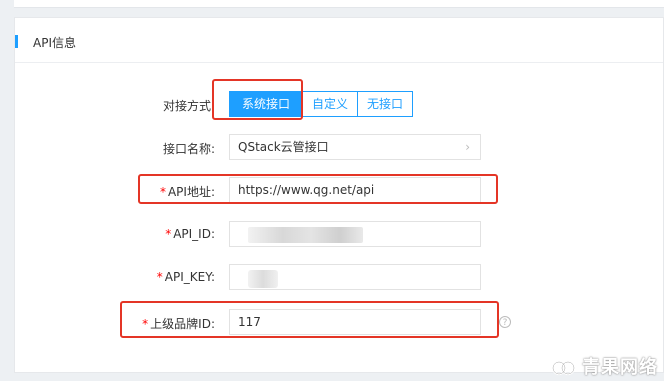 The image size is (664, 381). Describe the element at coordinates (189, 277) in the screenshot. I see `api-key-label: API_KEY:` at that location.